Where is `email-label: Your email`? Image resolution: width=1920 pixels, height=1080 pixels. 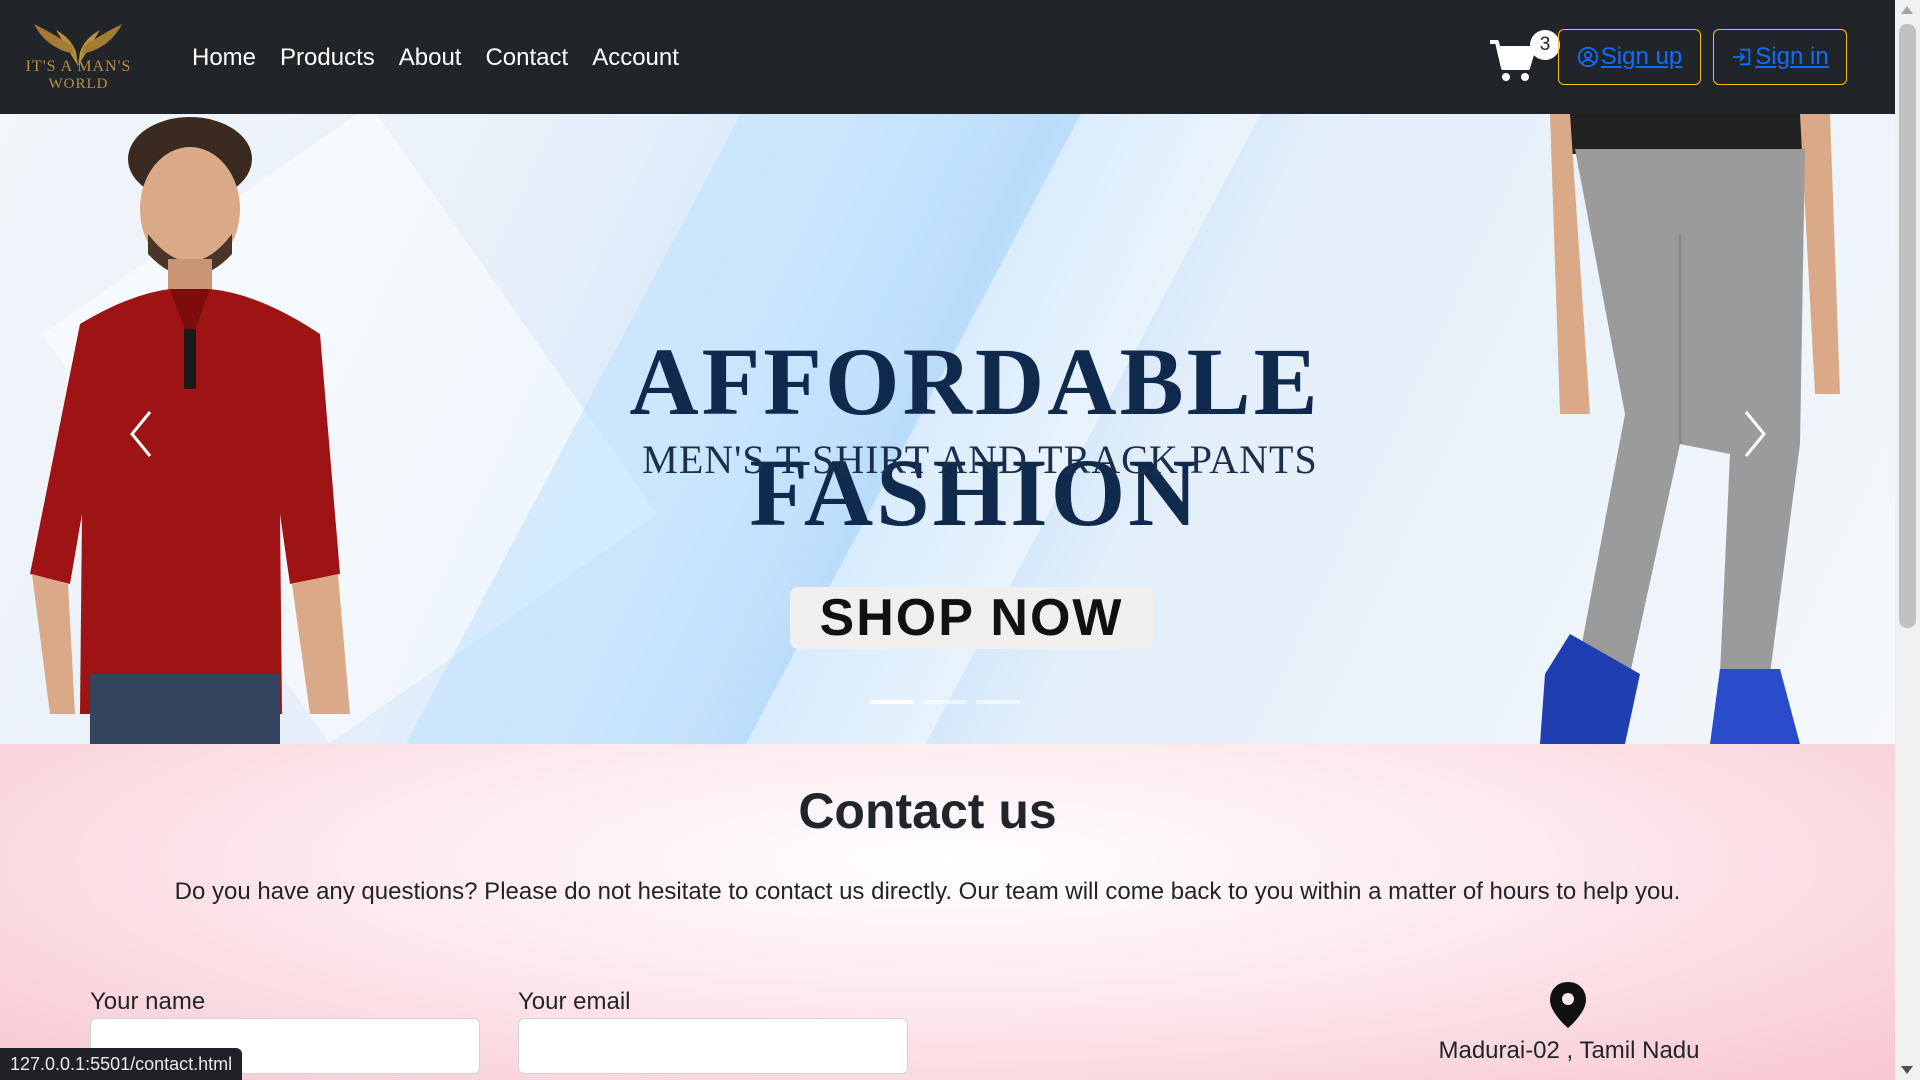 email-label: Your email is located at coordinates (574, 1001).